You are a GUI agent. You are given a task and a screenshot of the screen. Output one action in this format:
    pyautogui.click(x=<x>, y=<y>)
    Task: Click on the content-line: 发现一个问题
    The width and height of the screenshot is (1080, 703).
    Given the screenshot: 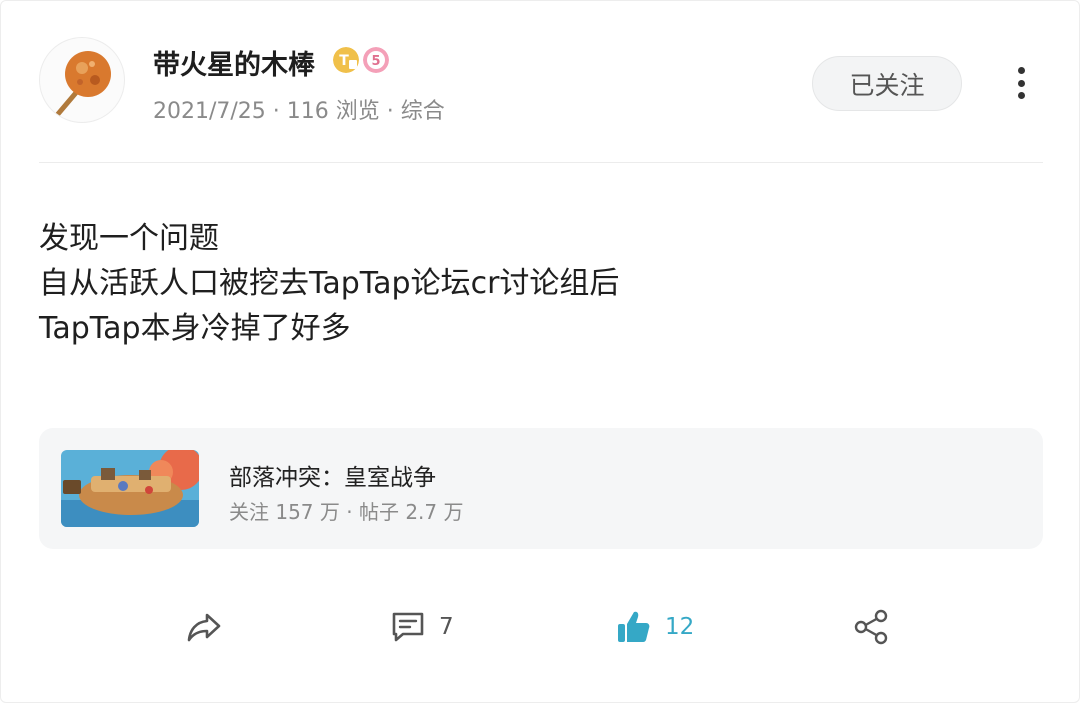 What is the action you would take?
    pyautogui.click(x=129, y=238)
    